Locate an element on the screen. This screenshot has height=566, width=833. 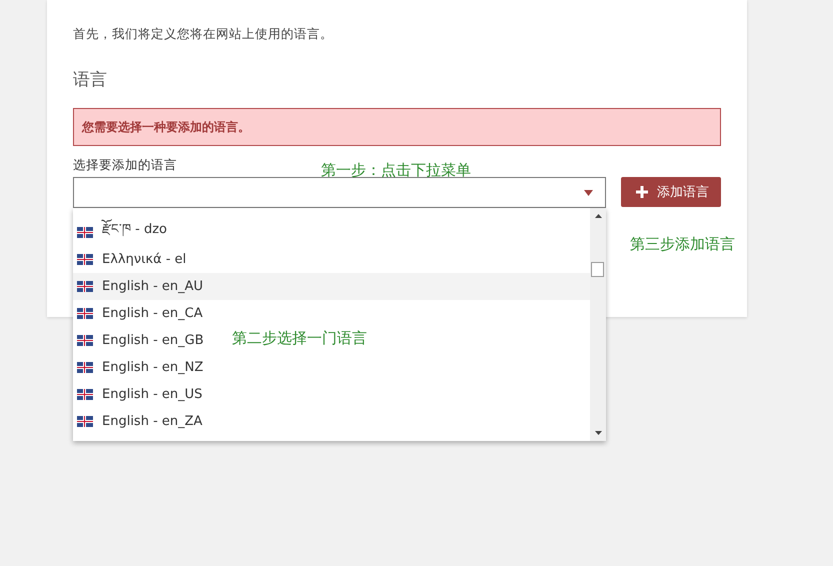
caret-icon is located at coordinates (588, 193).